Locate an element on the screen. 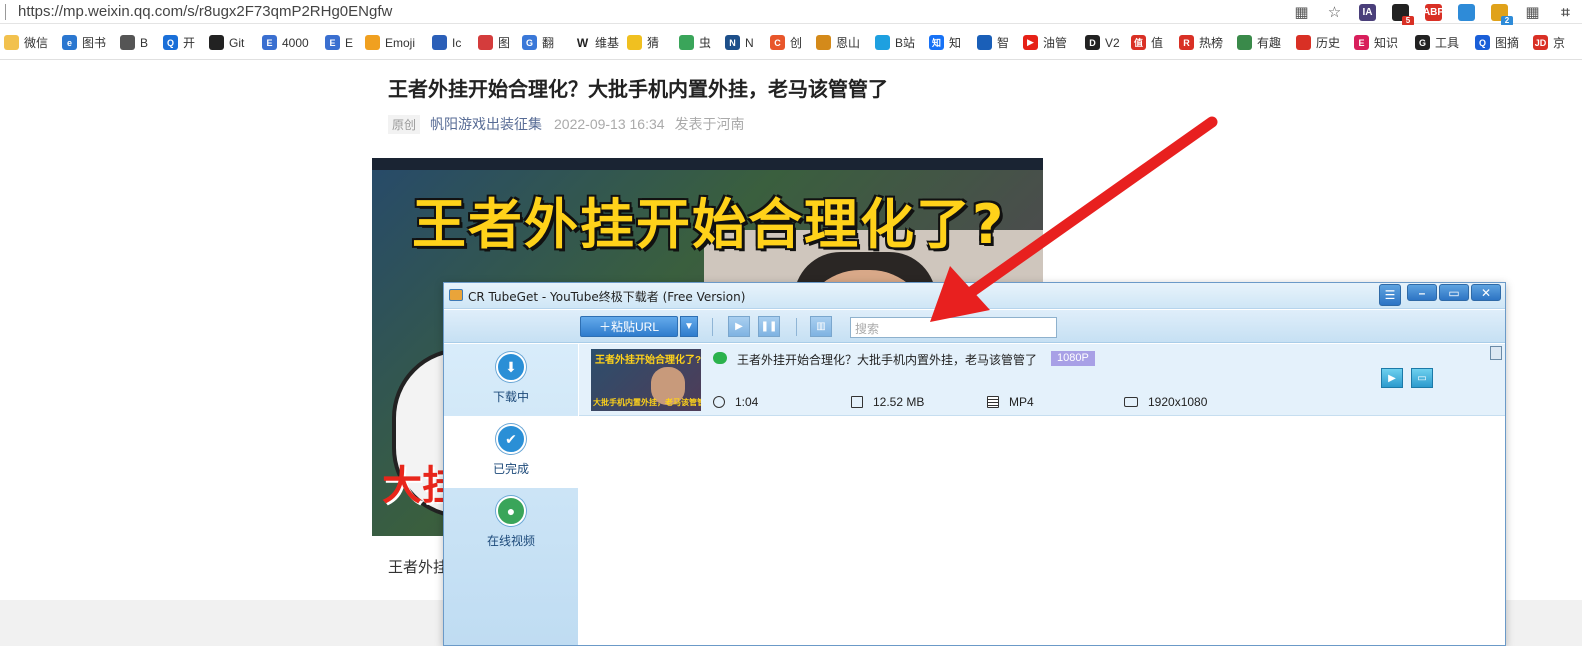  bookmark-1: 微信 is located at coordinates (26, 42).